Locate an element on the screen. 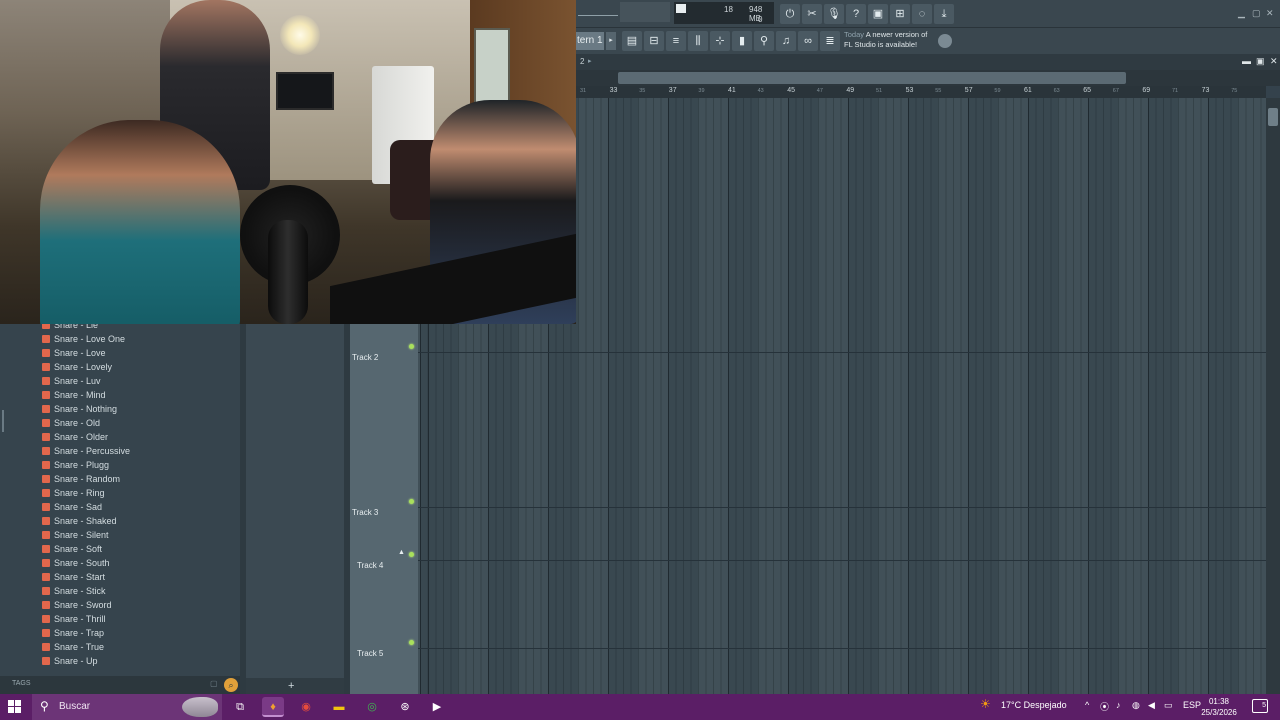 Image resolution: width=1280 pixels, height=720 pixels. weather-text: 17°C Despejado is located at coordinates (1034, 705).